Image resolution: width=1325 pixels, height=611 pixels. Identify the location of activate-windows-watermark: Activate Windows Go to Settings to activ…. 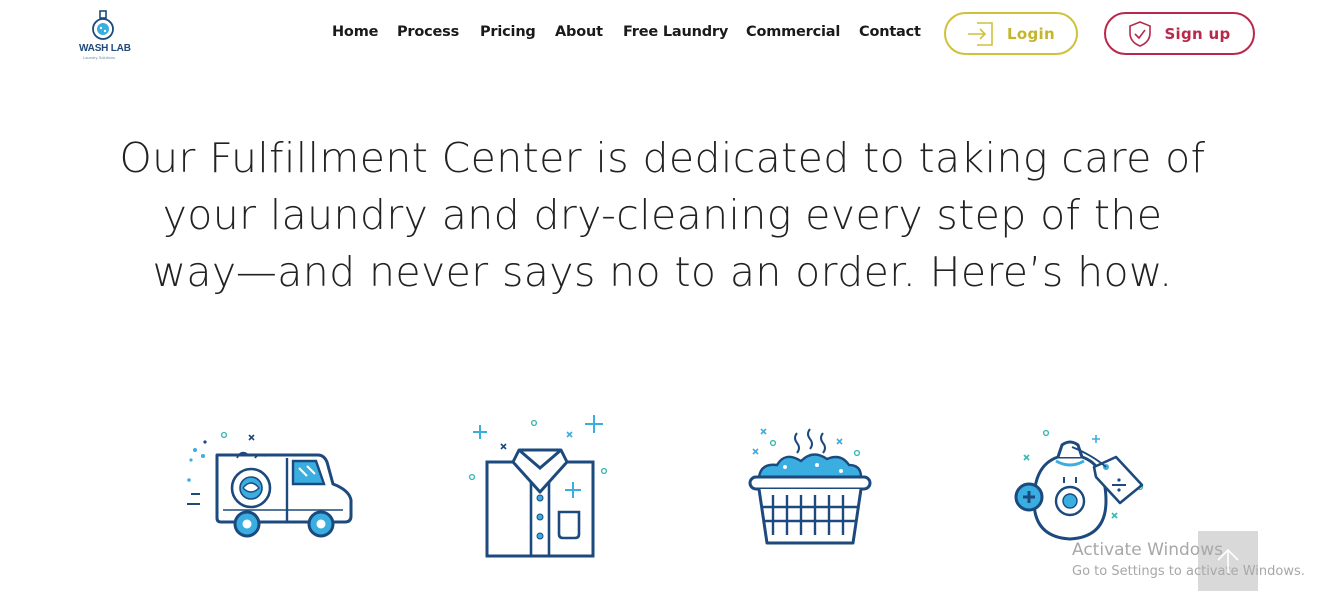
(1188, 559).